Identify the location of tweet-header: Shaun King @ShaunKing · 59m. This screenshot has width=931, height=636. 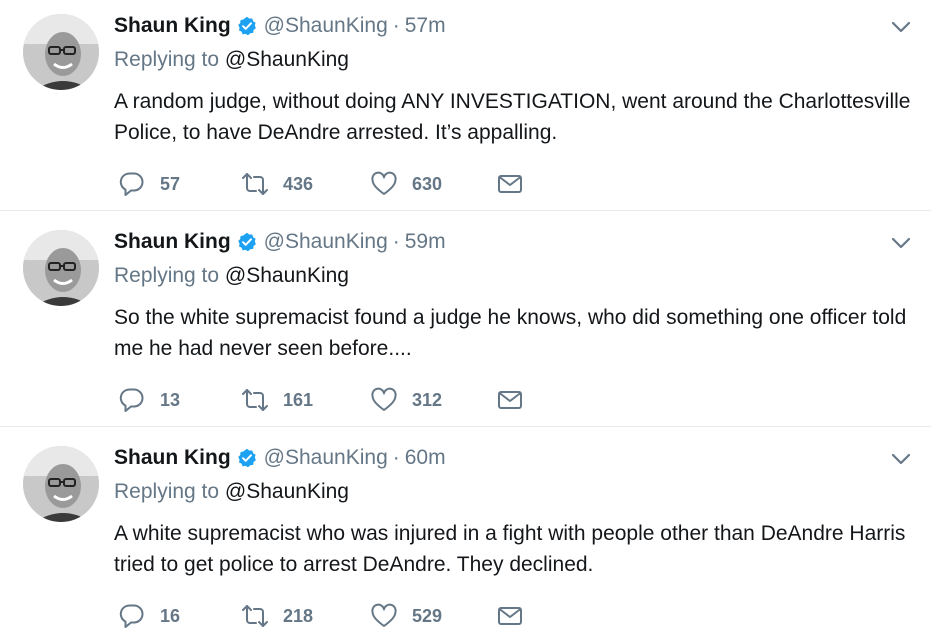
(280, 242).